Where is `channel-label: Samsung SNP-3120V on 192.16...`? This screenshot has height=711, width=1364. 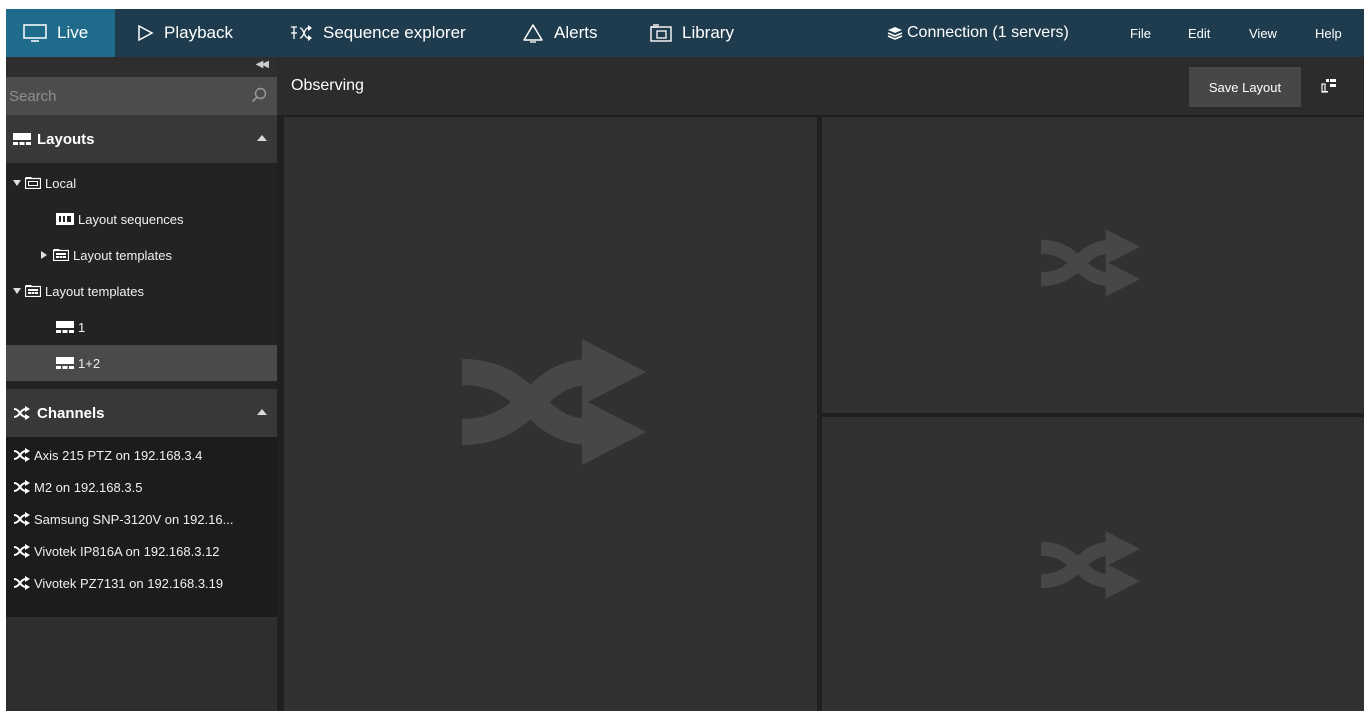
channel-label: Samsung SNP-3120V on 192.16... is located at coordinates (134, 519).